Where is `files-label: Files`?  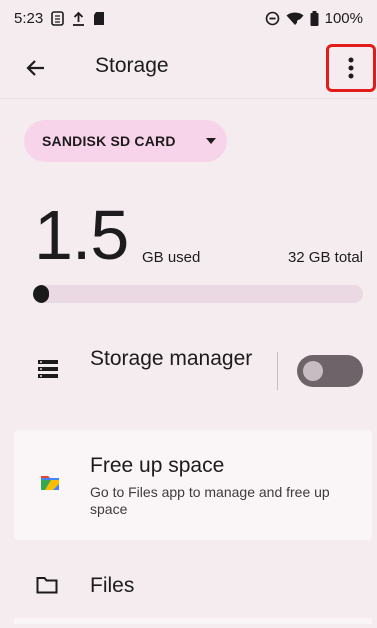
files-label: Files is located at coordinates (112, 585).